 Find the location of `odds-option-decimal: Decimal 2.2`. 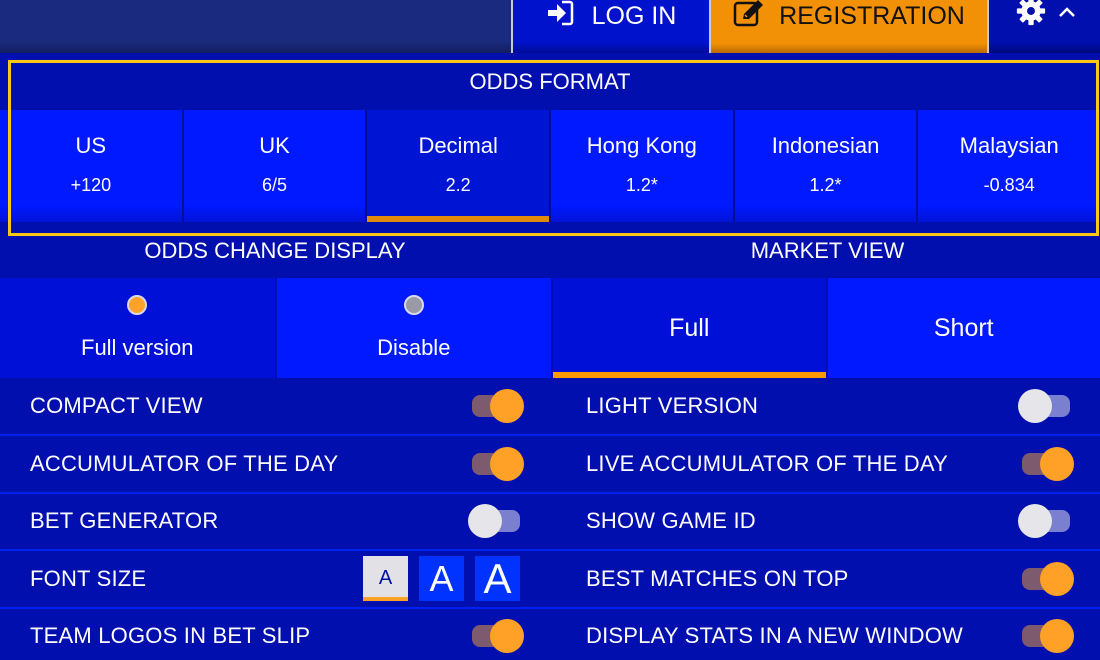

odds-option-decimal: Decimal 2.2 is located at coordinates (458, 166).